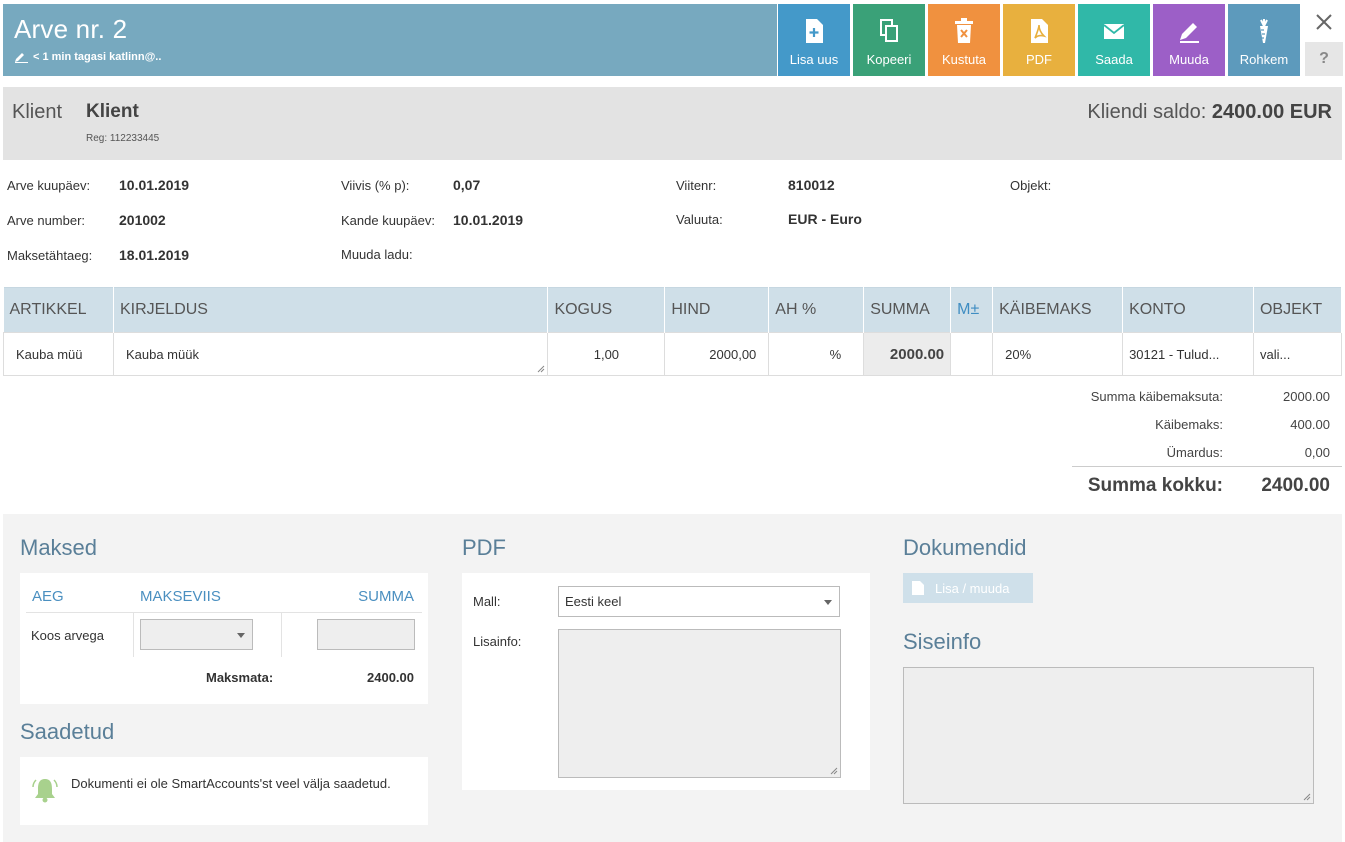  I want to click on col-account: KONTO, so click(1188, 310).